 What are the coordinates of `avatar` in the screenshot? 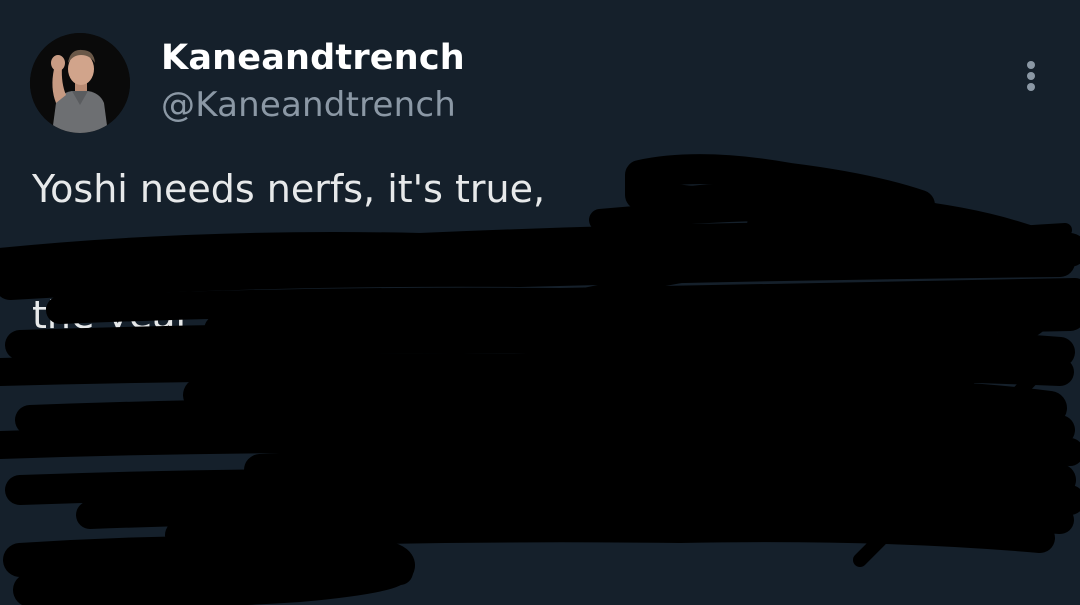 It's located at (80, 83).